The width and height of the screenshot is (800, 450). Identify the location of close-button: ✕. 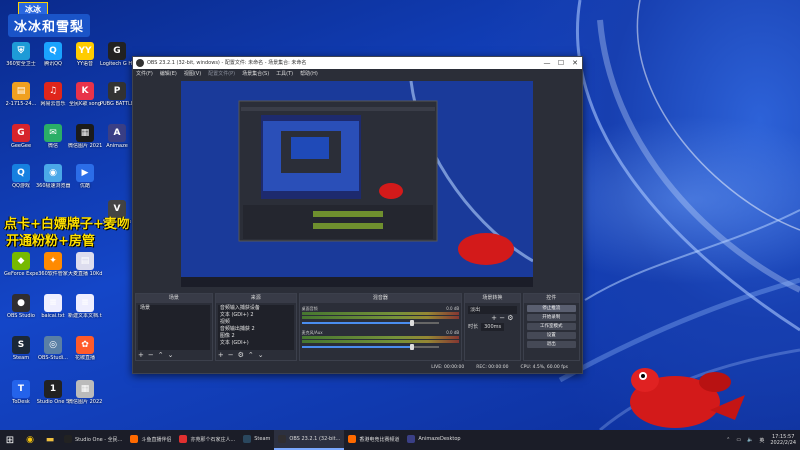
(575, 63).